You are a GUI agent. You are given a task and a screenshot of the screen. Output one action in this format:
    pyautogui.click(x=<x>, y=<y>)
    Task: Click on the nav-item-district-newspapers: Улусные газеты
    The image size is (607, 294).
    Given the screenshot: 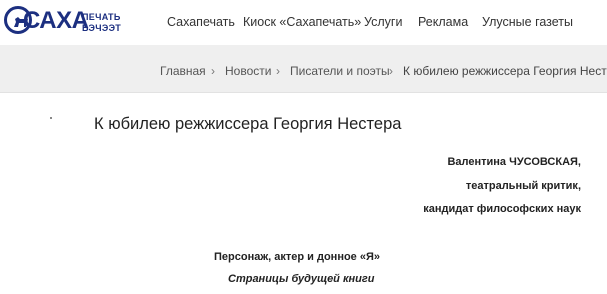 What is the action you would take?
    pyautogui.click(x=527, y=22)
    